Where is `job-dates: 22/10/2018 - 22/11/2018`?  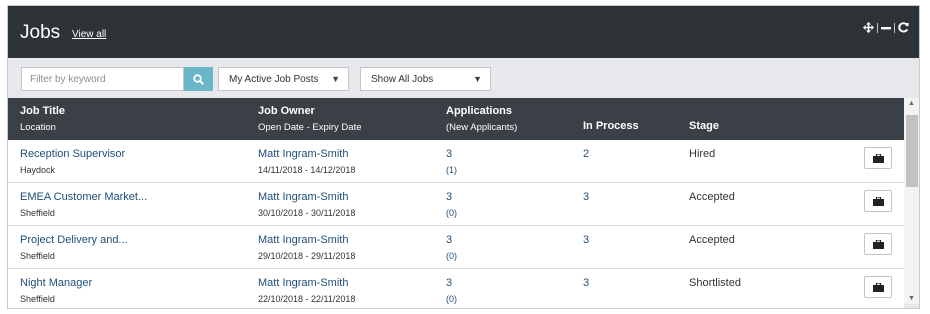
job-dates: 22/10/2018 - 22/11/2018 is located at coordinates (307, 299).